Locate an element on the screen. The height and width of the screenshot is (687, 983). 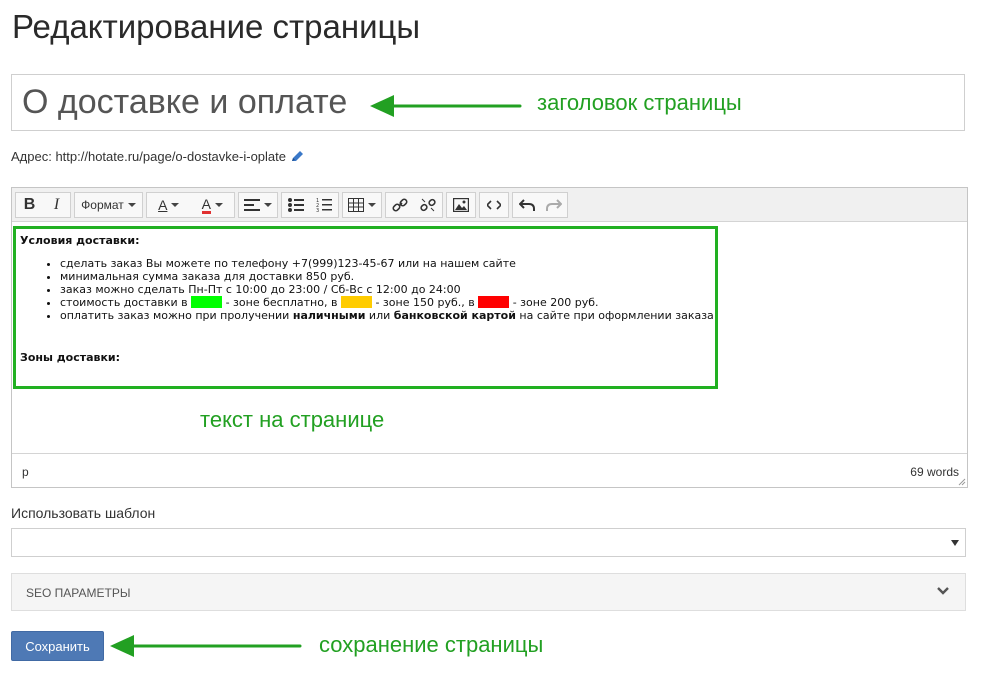
font-color-button: A is located at coordinates (169, 205).